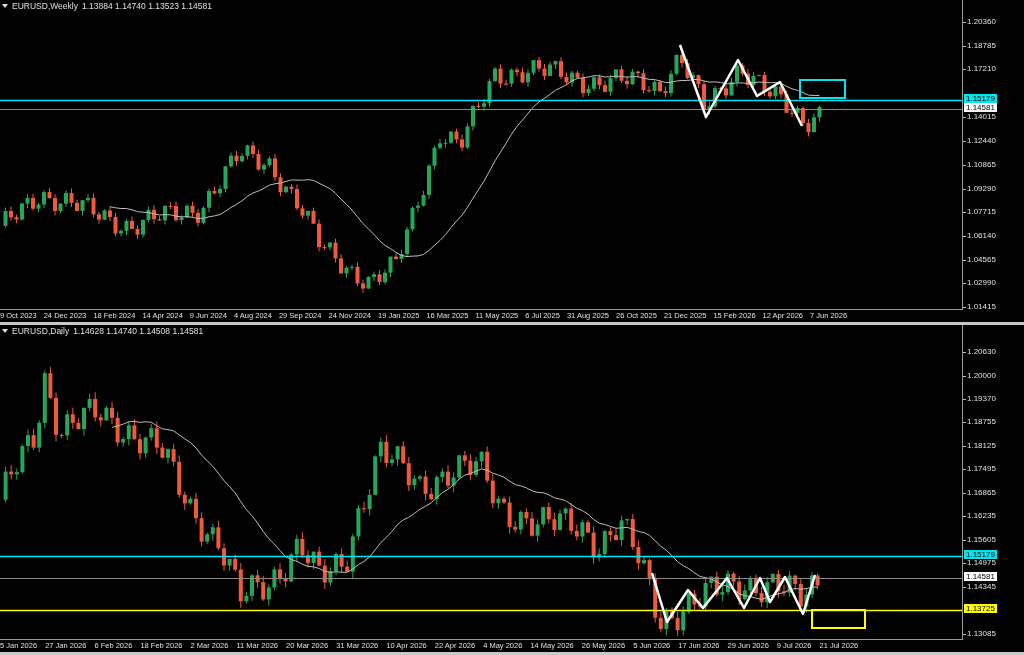  Describe the element at coordinates (146, 6) in the screenshot. I see `ohlc-values: 1.13884 1.14740 1.13523 1.14581` at that location.